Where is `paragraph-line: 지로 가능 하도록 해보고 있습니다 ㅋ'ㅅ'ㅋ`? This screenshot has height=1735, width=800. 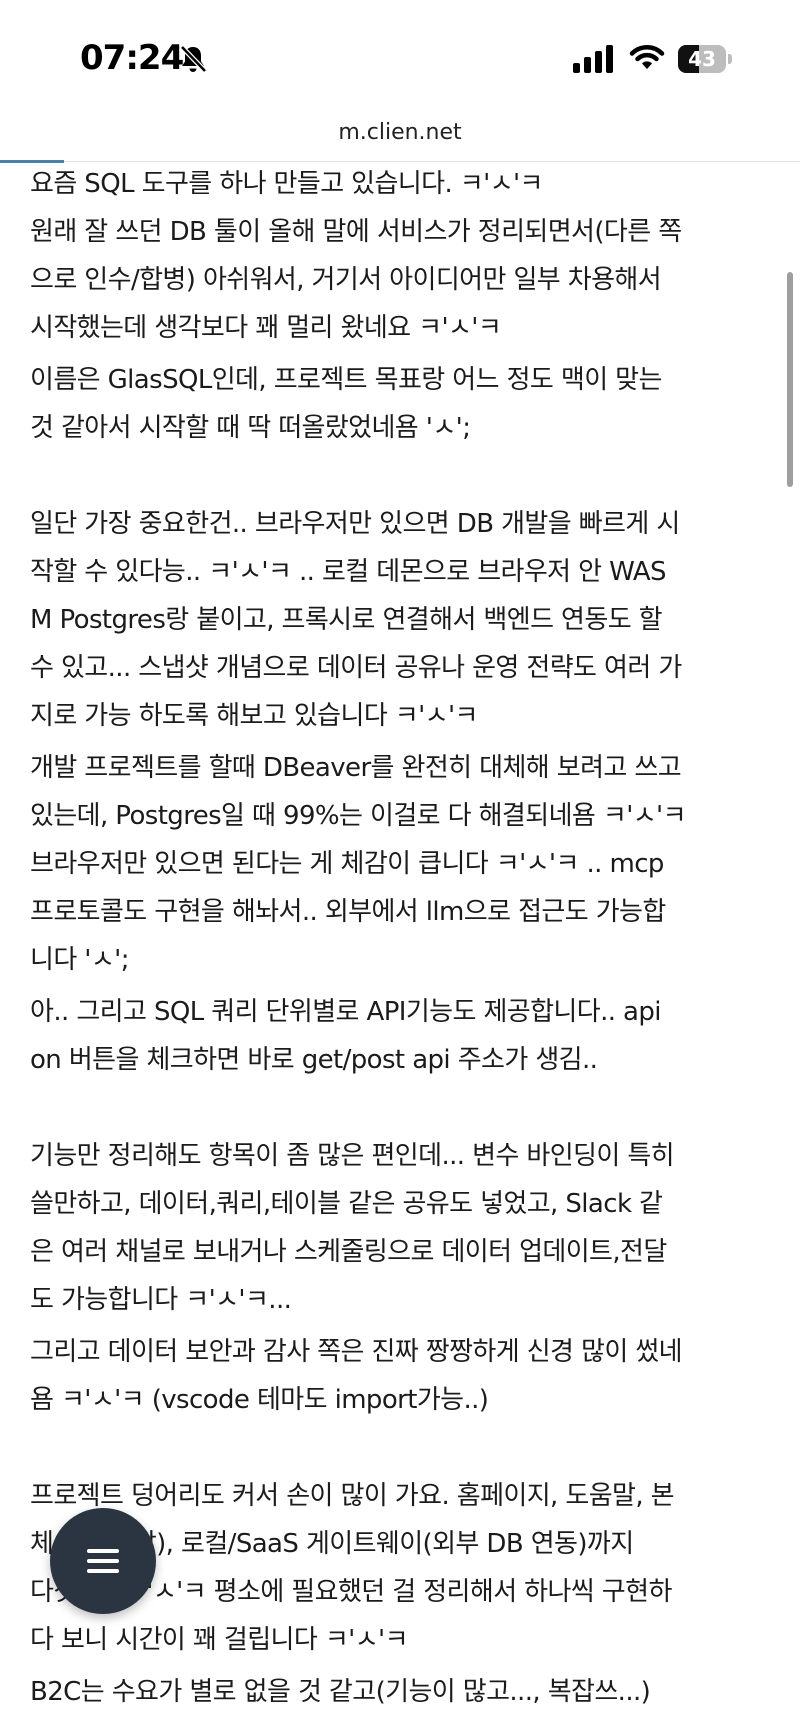
paragraph-line: 지로 가능 하도록 해보고 있습니다 ㅋ'ㅅ'ㅋ is located at coordinates (254, 716).